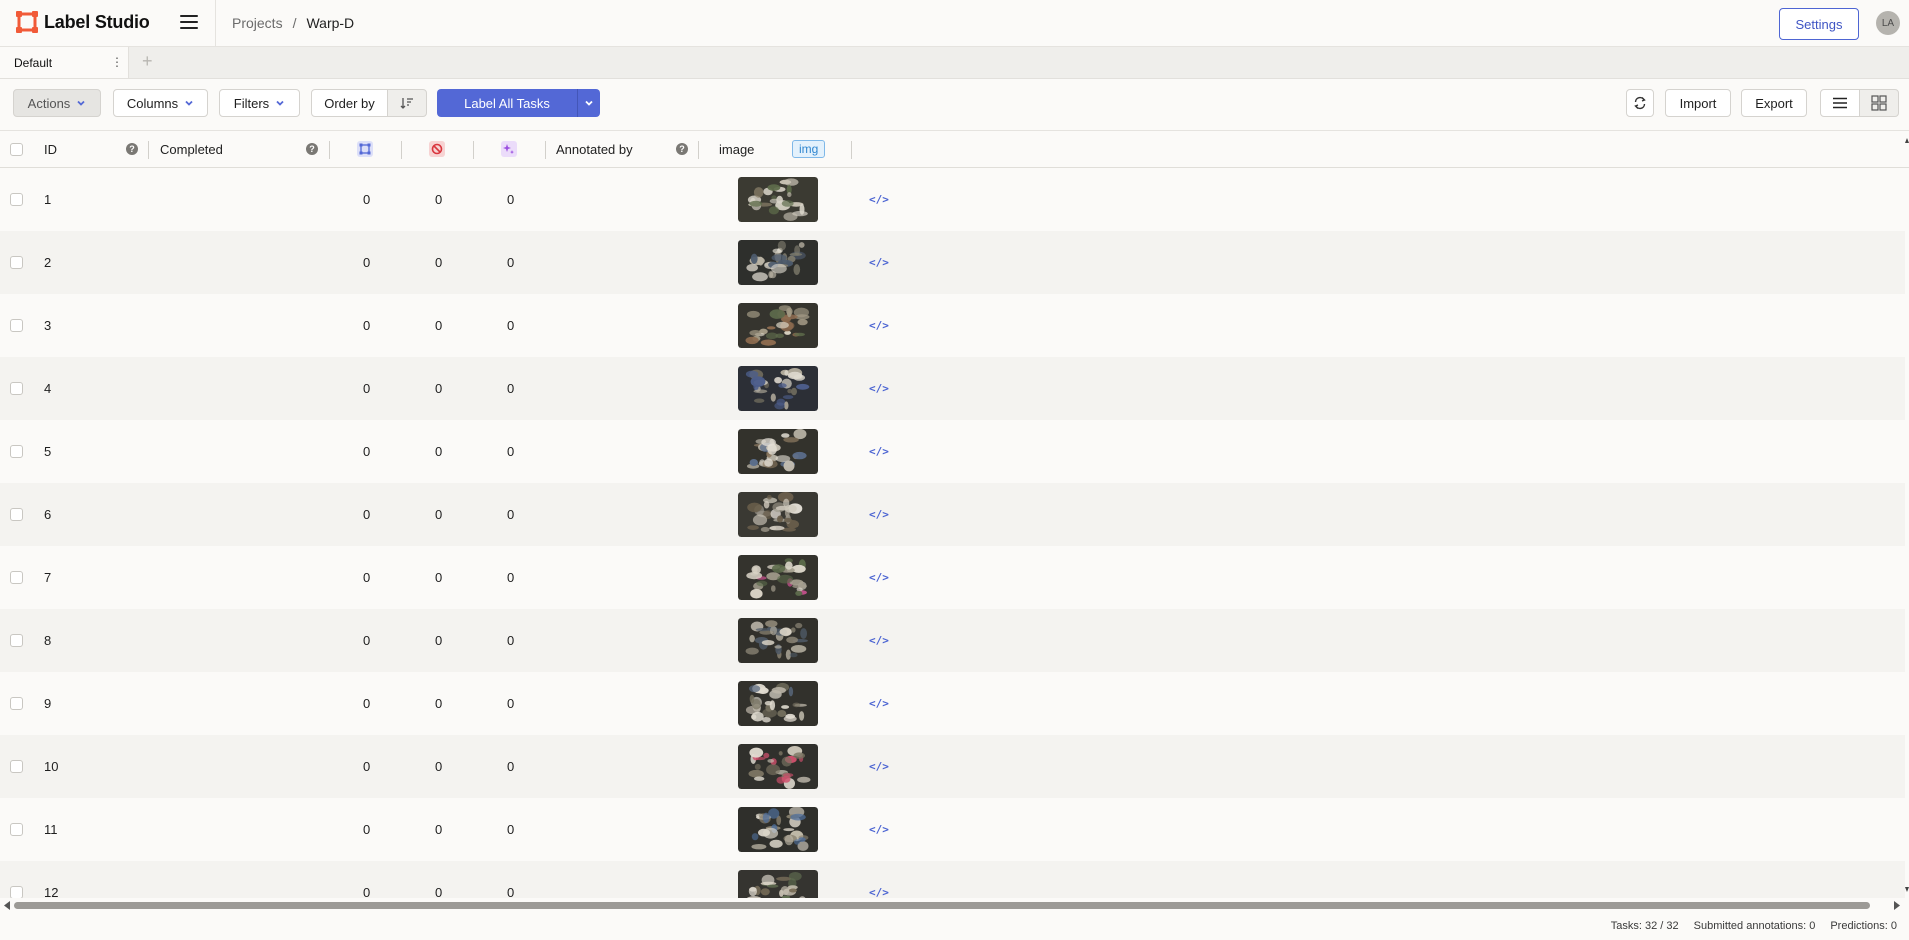  Describe the element at coordinates (1888, 23) in the screenshot. I see `avatar: LA` at that location.